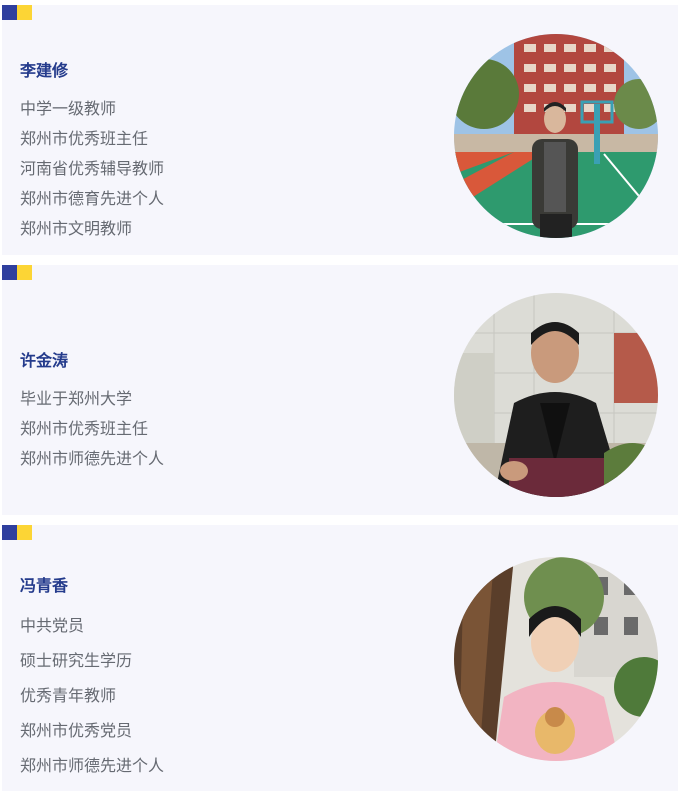 This screenshot has height=794, width=682. Describe the element at coordinates (52, 625) in the screenshot. I see `teacher-title: 中共党员` at that location.